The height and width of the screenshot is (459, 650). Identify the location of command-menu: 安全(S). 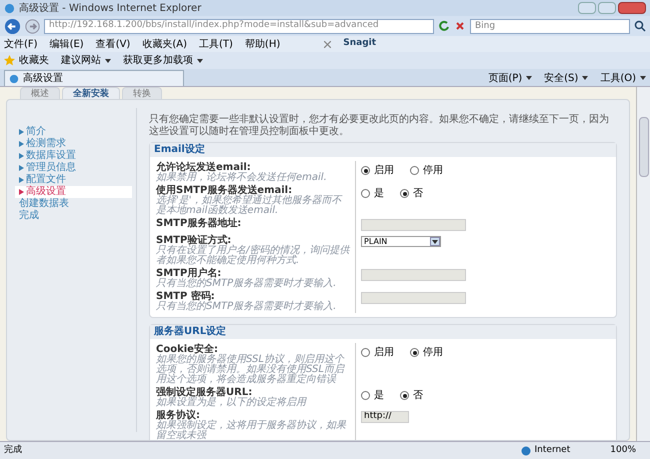
(566, 78).